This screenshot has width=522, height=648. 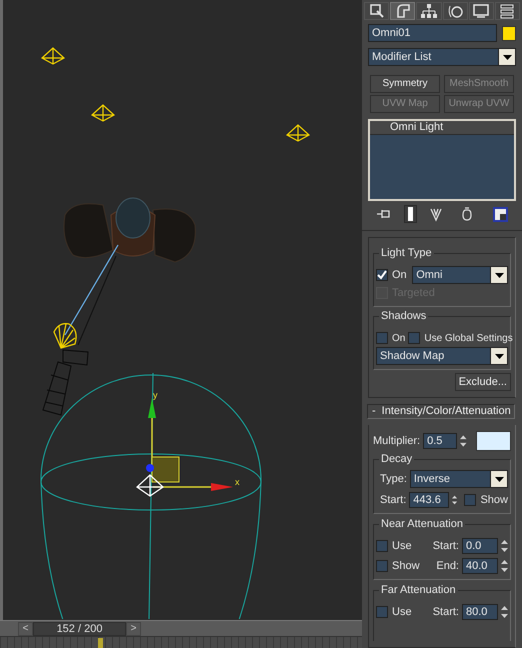 I want to click on group-title: Light Type, so click(x=406, y=253).